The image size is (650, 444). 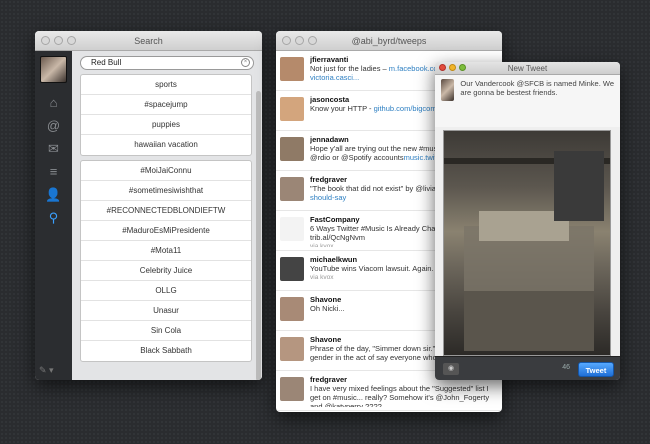 What do you see at coordinates (53, 148) in the screenshot?
I see `messages-icon: ✉` at bounding box center [53, 148].